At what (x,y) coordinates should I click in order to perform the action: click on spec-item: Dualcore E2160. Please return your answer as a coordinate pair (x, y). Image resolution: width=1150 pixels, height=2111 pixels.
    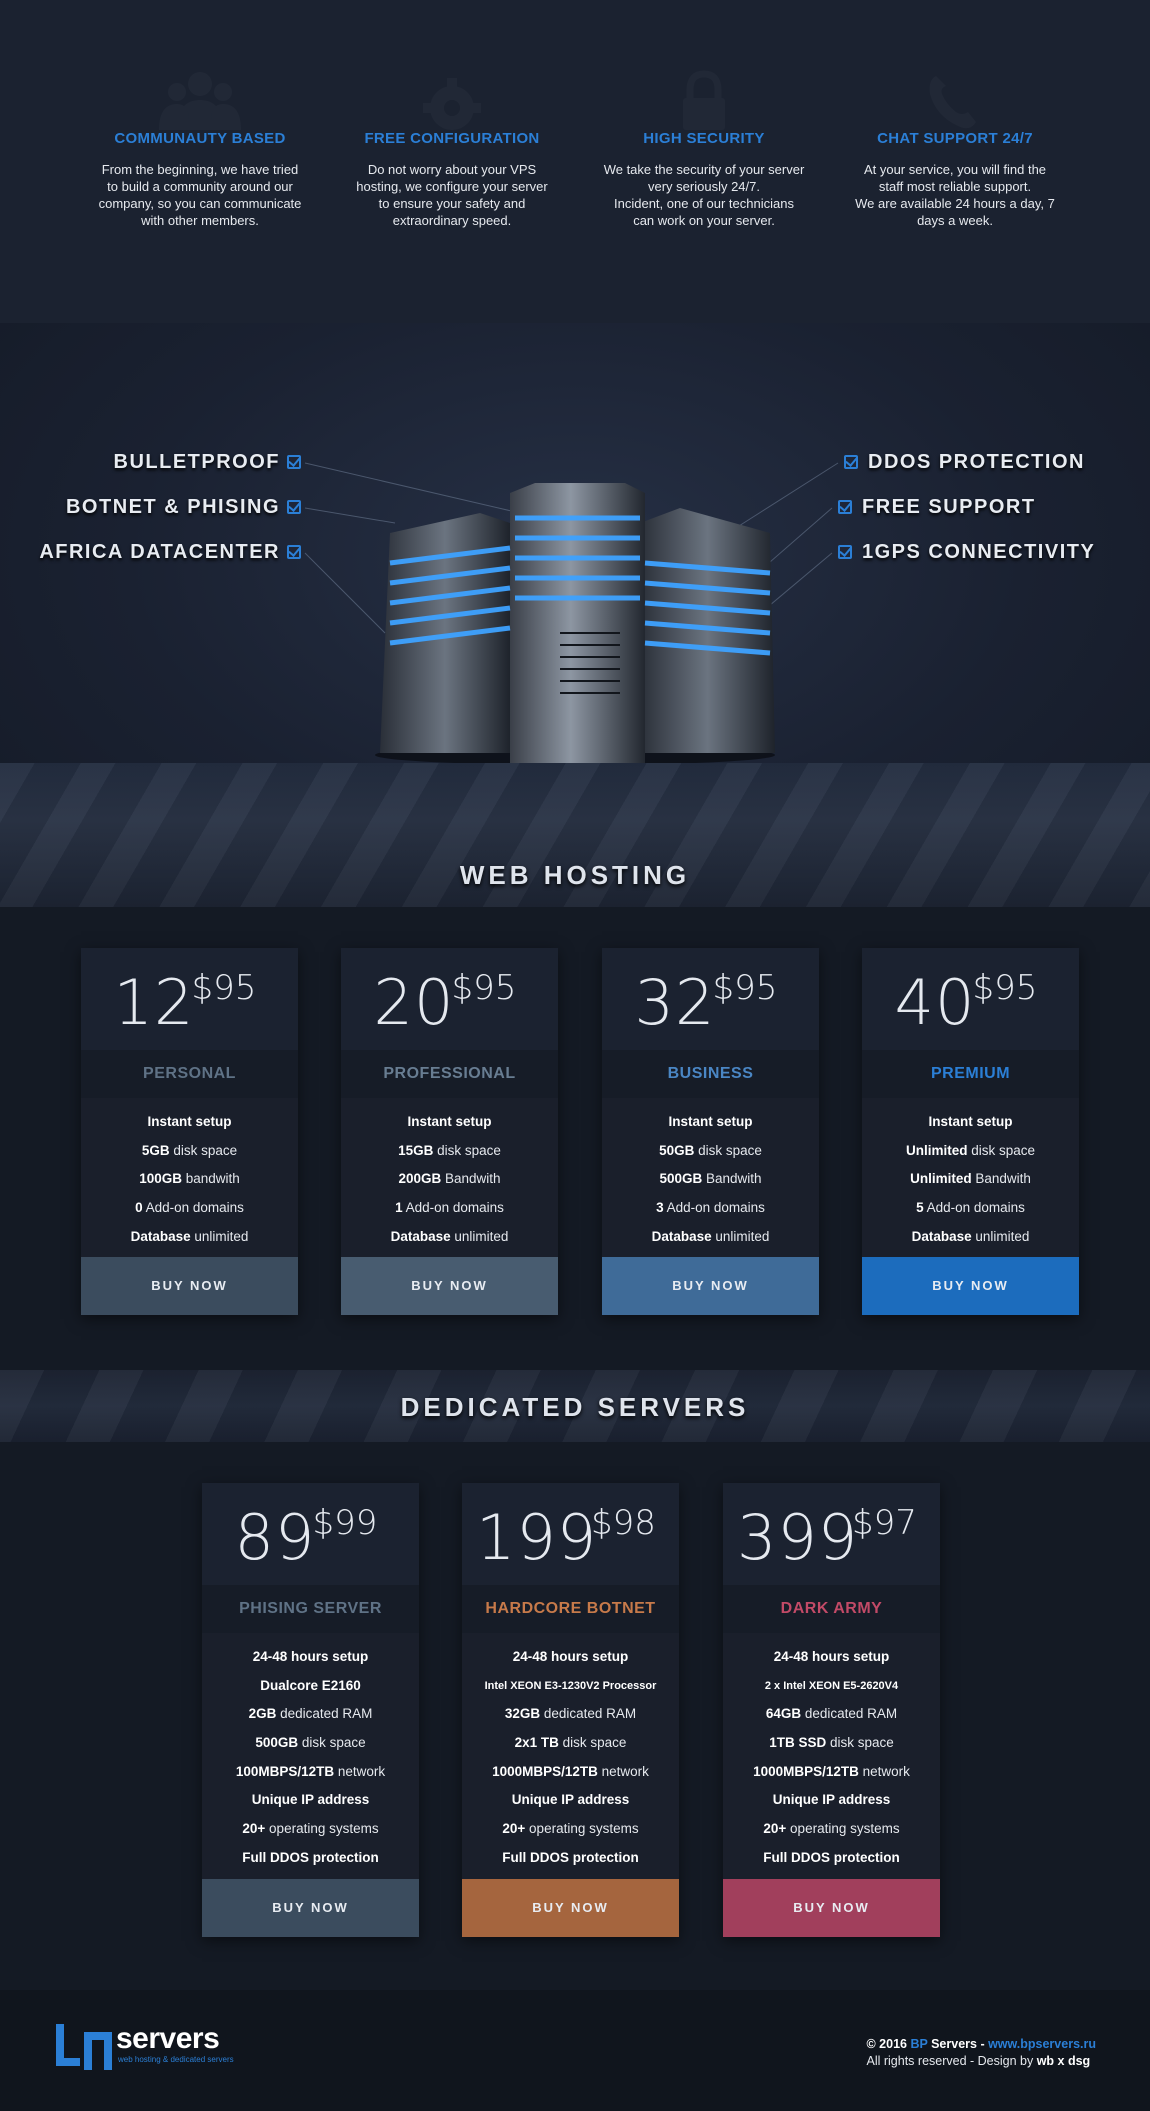
    Looking at the image, I should click on (310, 1685).